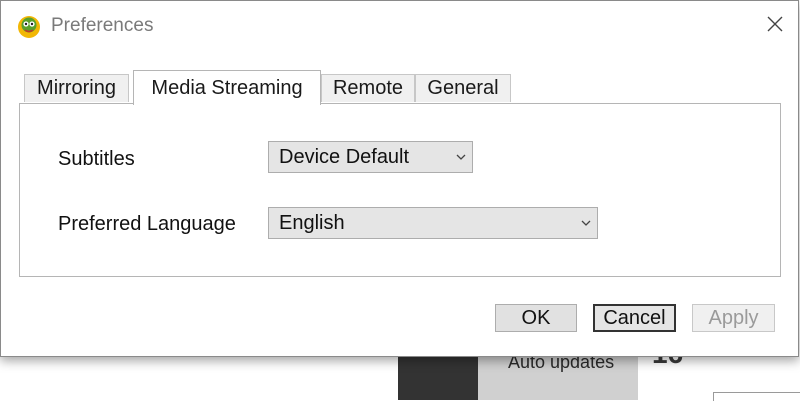  I want to click on preferred-language-selected-value: English, so click(312, 222).